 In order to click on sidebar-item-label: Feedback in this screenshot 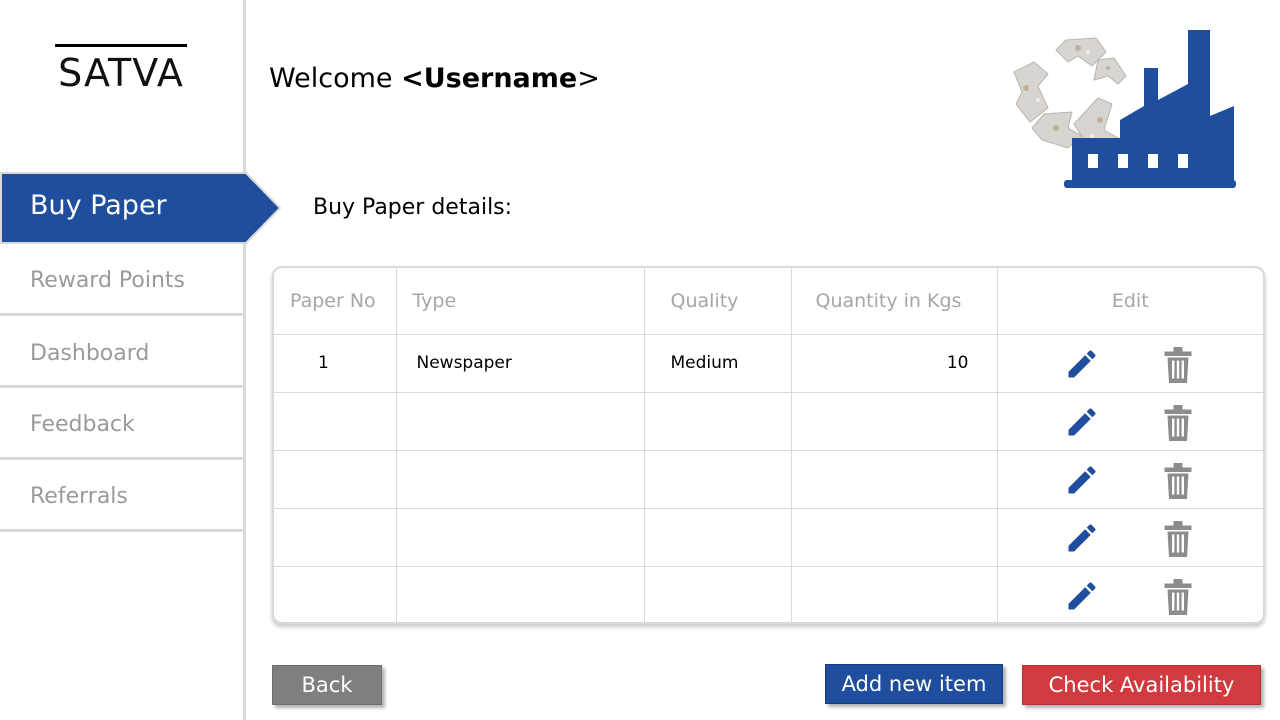, I will do `click(82, 424)`.